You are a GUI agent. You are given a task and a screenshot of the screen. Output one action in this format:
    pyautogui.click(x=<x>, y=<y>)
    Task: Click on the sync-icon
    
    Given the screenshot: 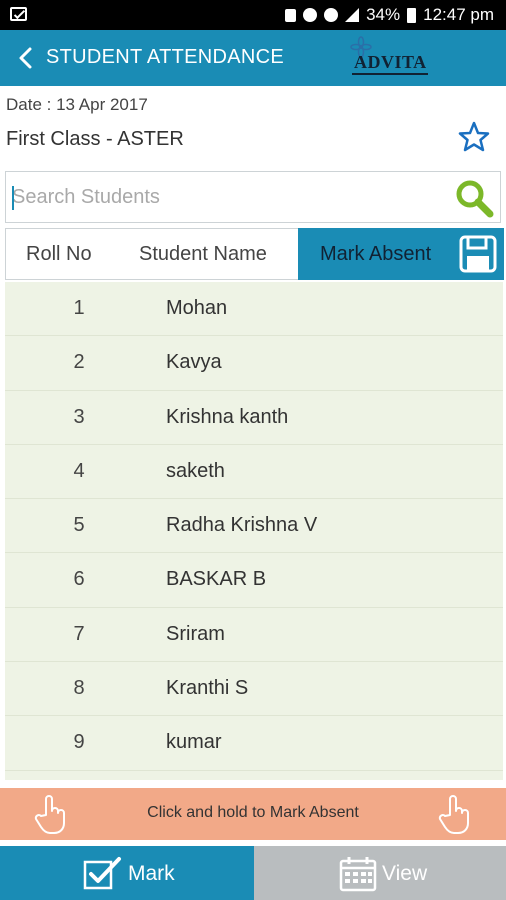 What is the action you would take?
    pyautogui.click(x=310, y=15)
    